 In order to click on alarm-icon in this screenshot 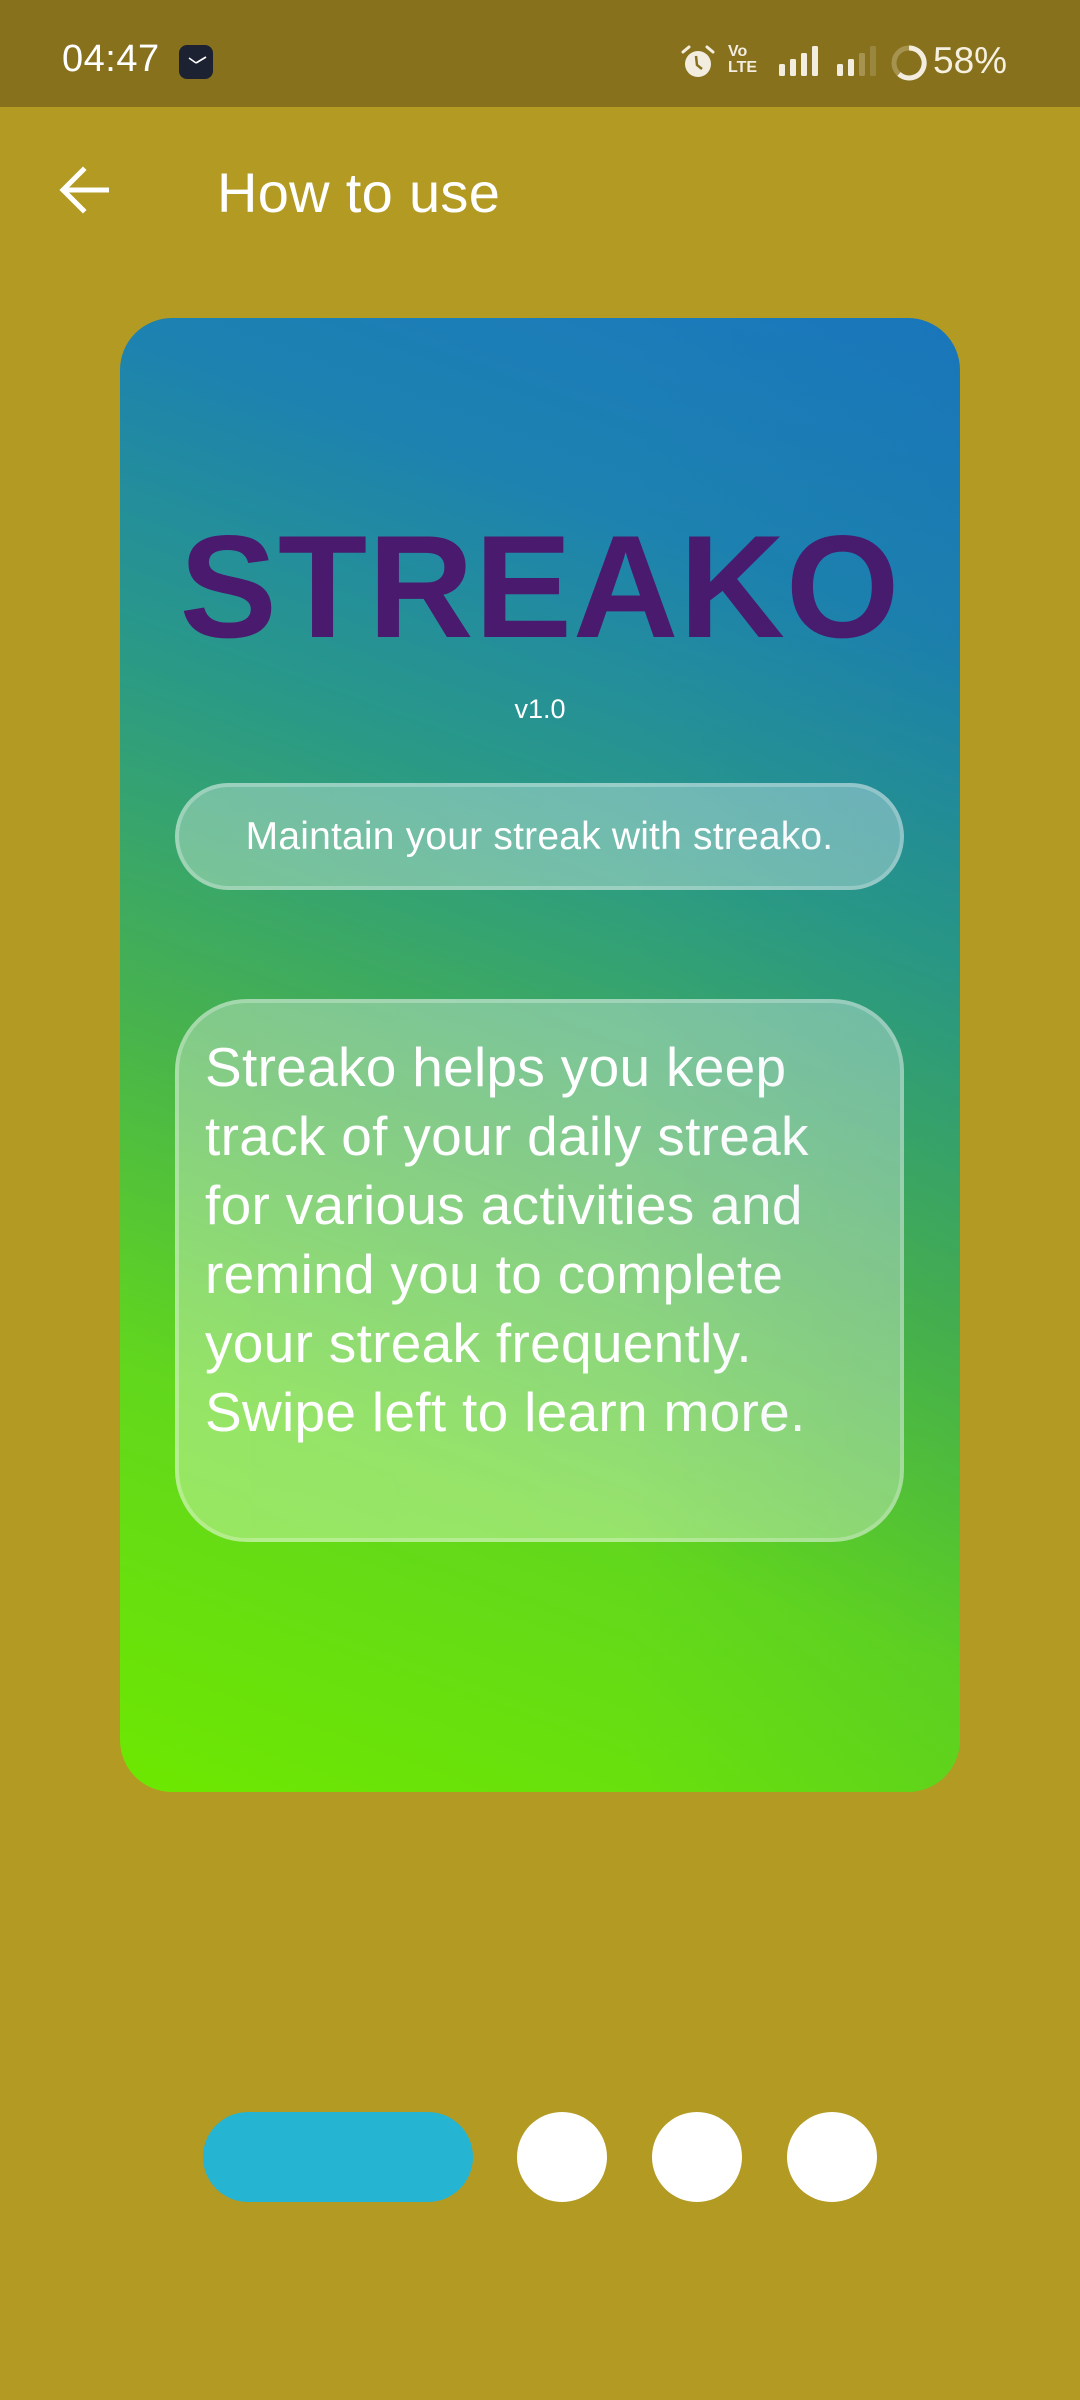, I will do `click(698, 64)`.